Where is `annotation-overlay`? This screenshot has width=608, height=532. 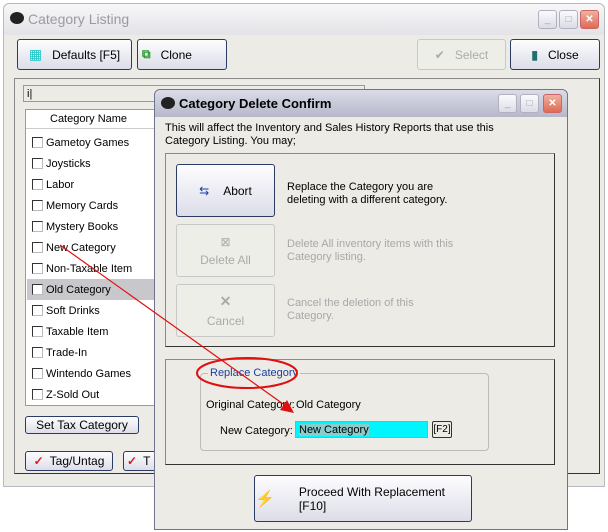 annotation-overlay is located at coordinates (178, 328).